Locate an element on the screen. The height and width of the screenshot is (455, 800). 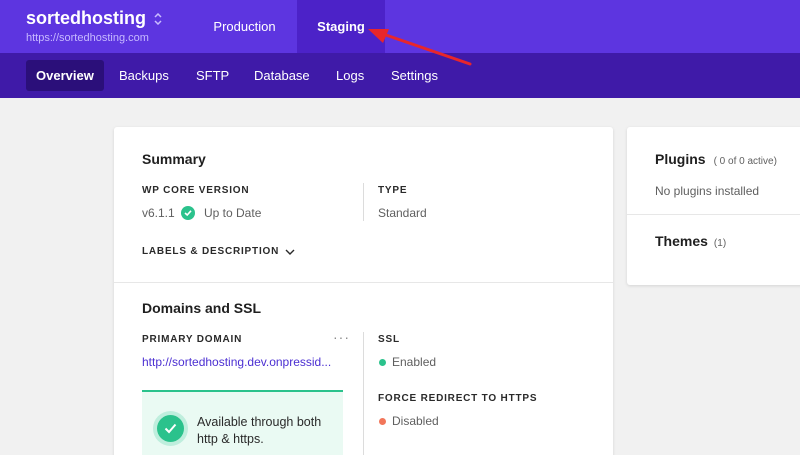
section-divider is located at coordinates (363, 282).